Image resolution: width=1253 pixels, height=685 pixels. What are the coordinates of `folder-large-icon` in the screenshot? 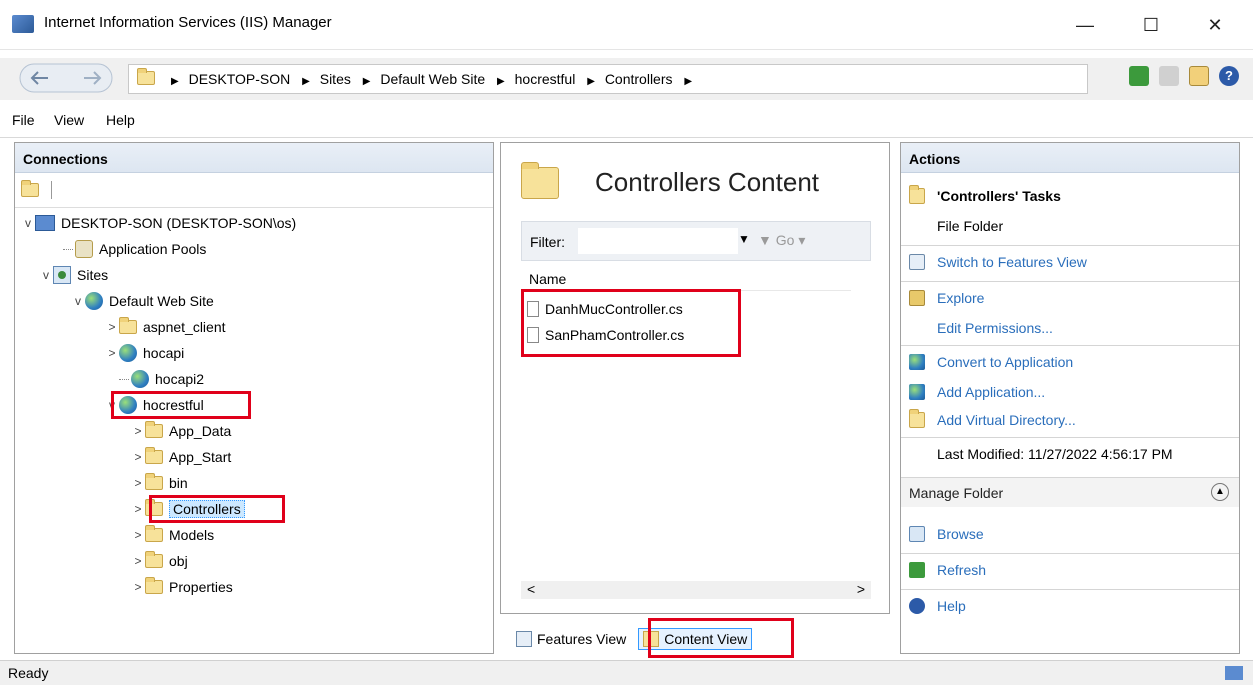 It's located at (540, 180).